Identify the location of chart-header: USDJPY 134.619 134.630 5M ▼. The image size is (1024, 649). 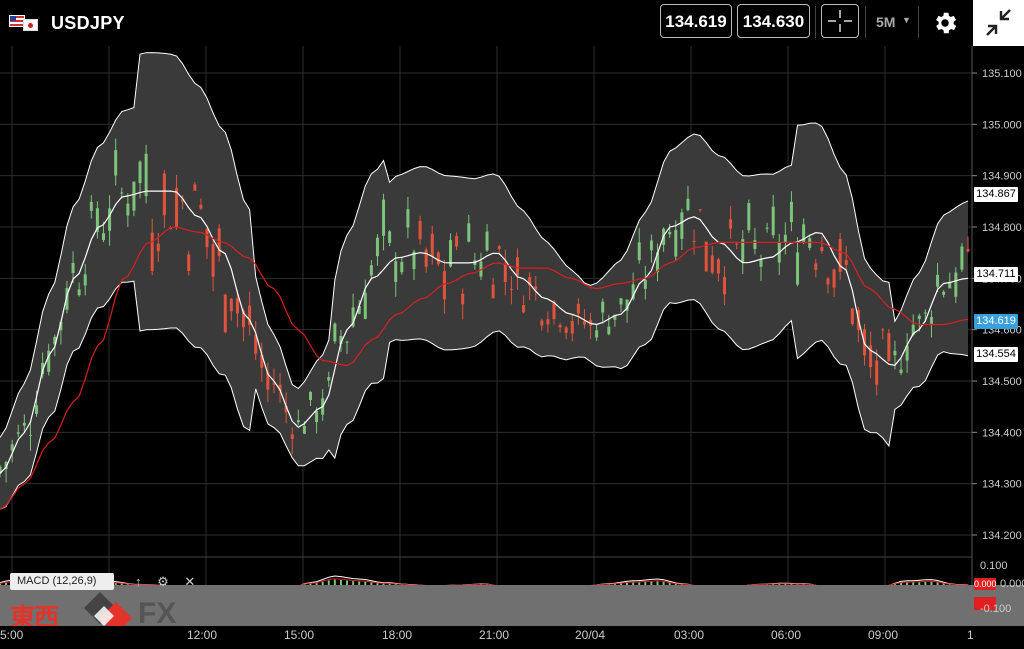
(512, 23).